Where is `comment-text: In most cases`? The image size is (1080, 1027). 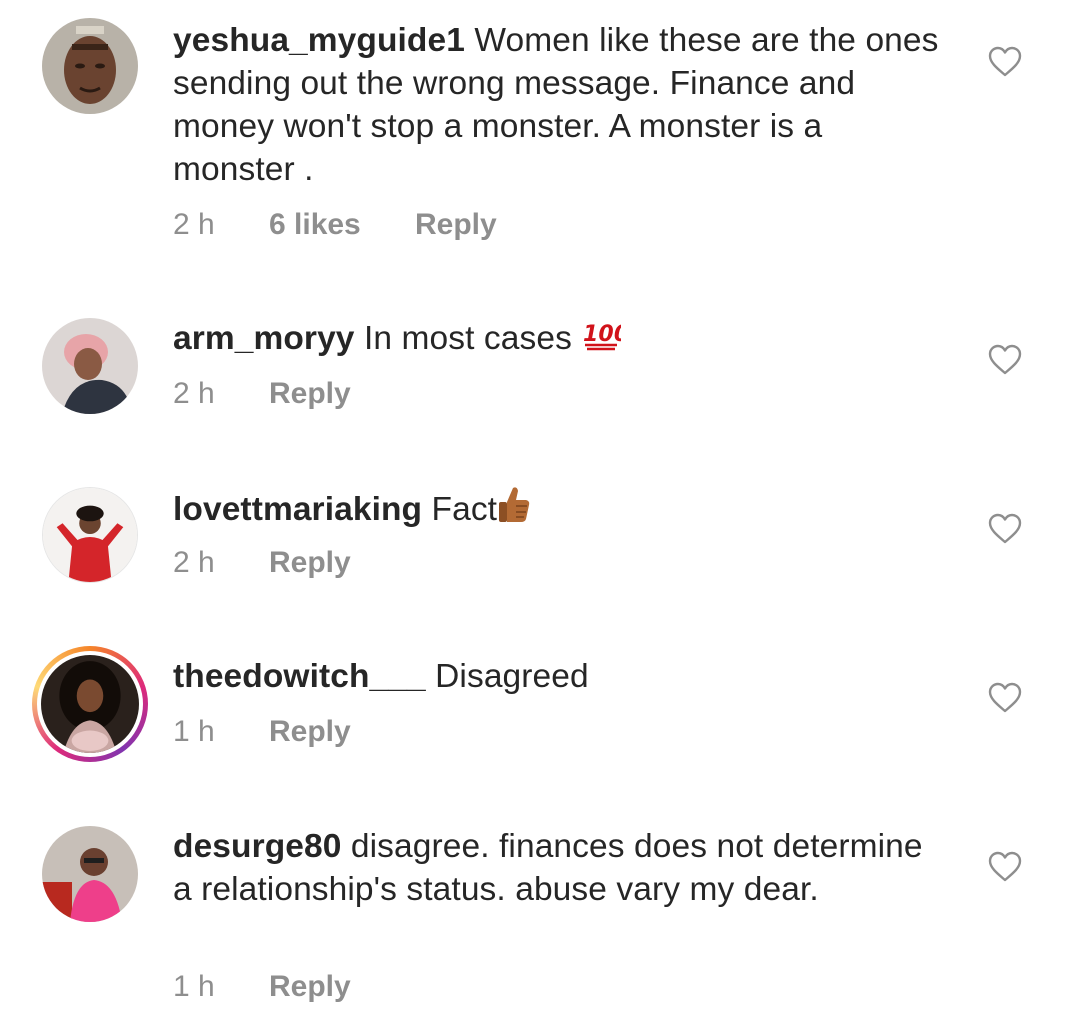
comment-text: In most cases is located at coordinates (467, 338).